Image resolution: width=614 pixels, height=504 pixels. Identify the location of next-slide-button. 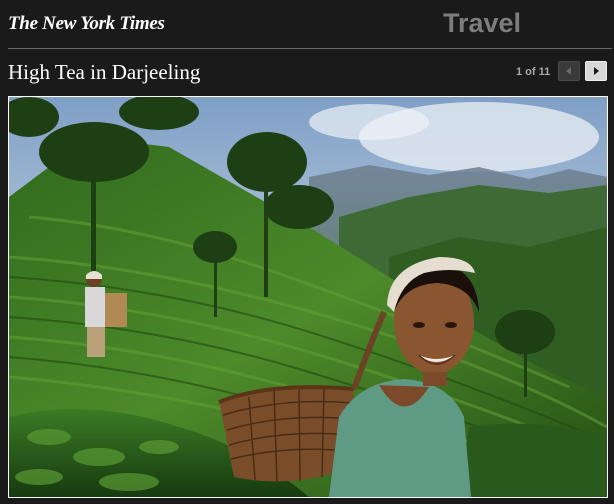
(596, 71).